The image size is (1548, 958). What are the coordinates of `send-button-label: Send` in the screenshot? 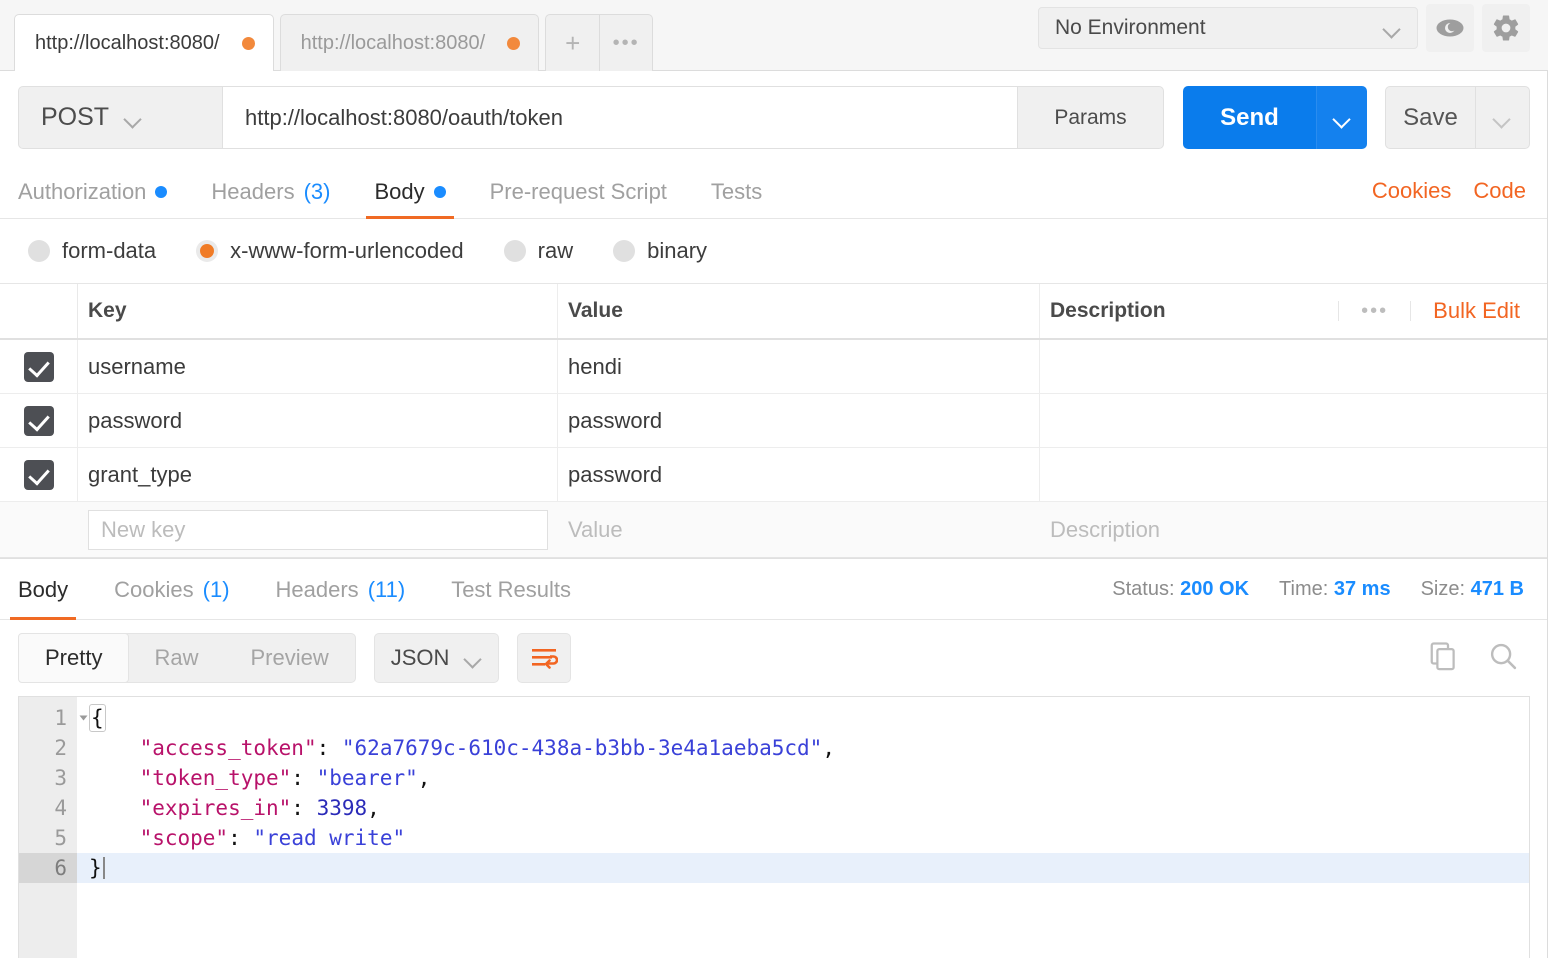 It's located at (1249, 117).